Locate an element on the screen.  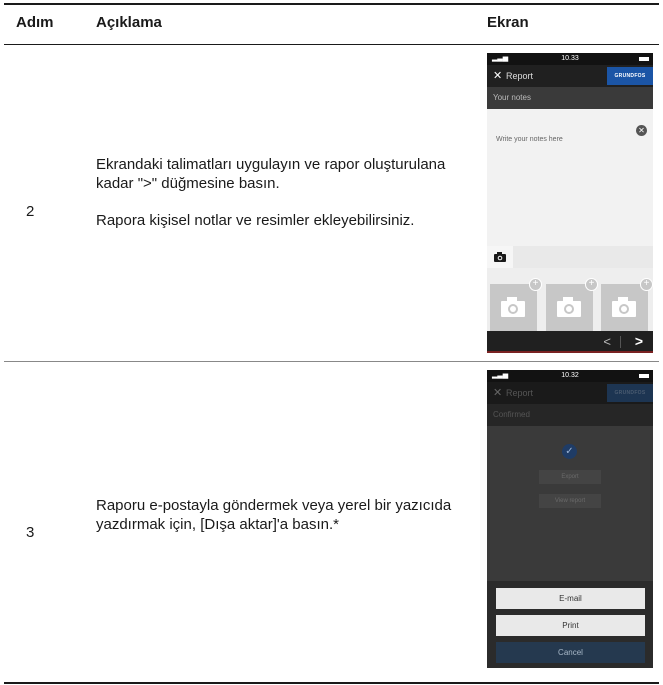
status-bar: ▂▃▅ 10.33 is located at coordinates (570, 59).